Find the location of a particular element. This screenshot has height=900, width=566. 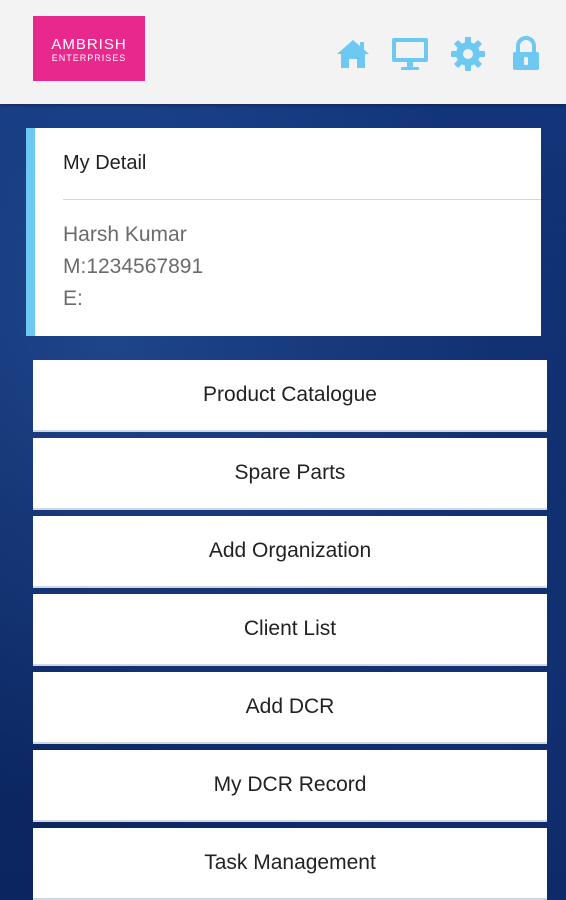

user-email: E: is located at coordinates (73, 298).